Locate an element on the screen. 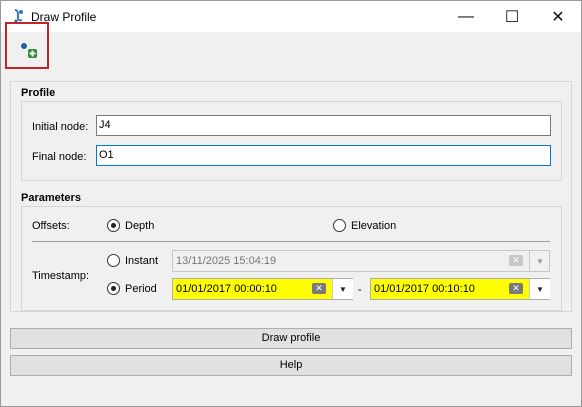 This screenshot has width=582, height=407. draw-profile-button: Draw profile is located at coordinates (291, 338).